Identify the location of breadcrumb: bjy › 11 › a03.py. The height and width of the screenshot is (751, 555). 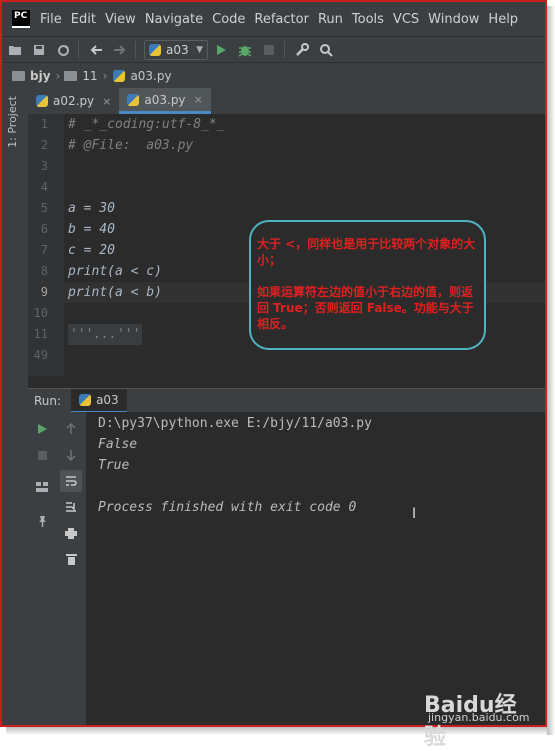
(273, 75).